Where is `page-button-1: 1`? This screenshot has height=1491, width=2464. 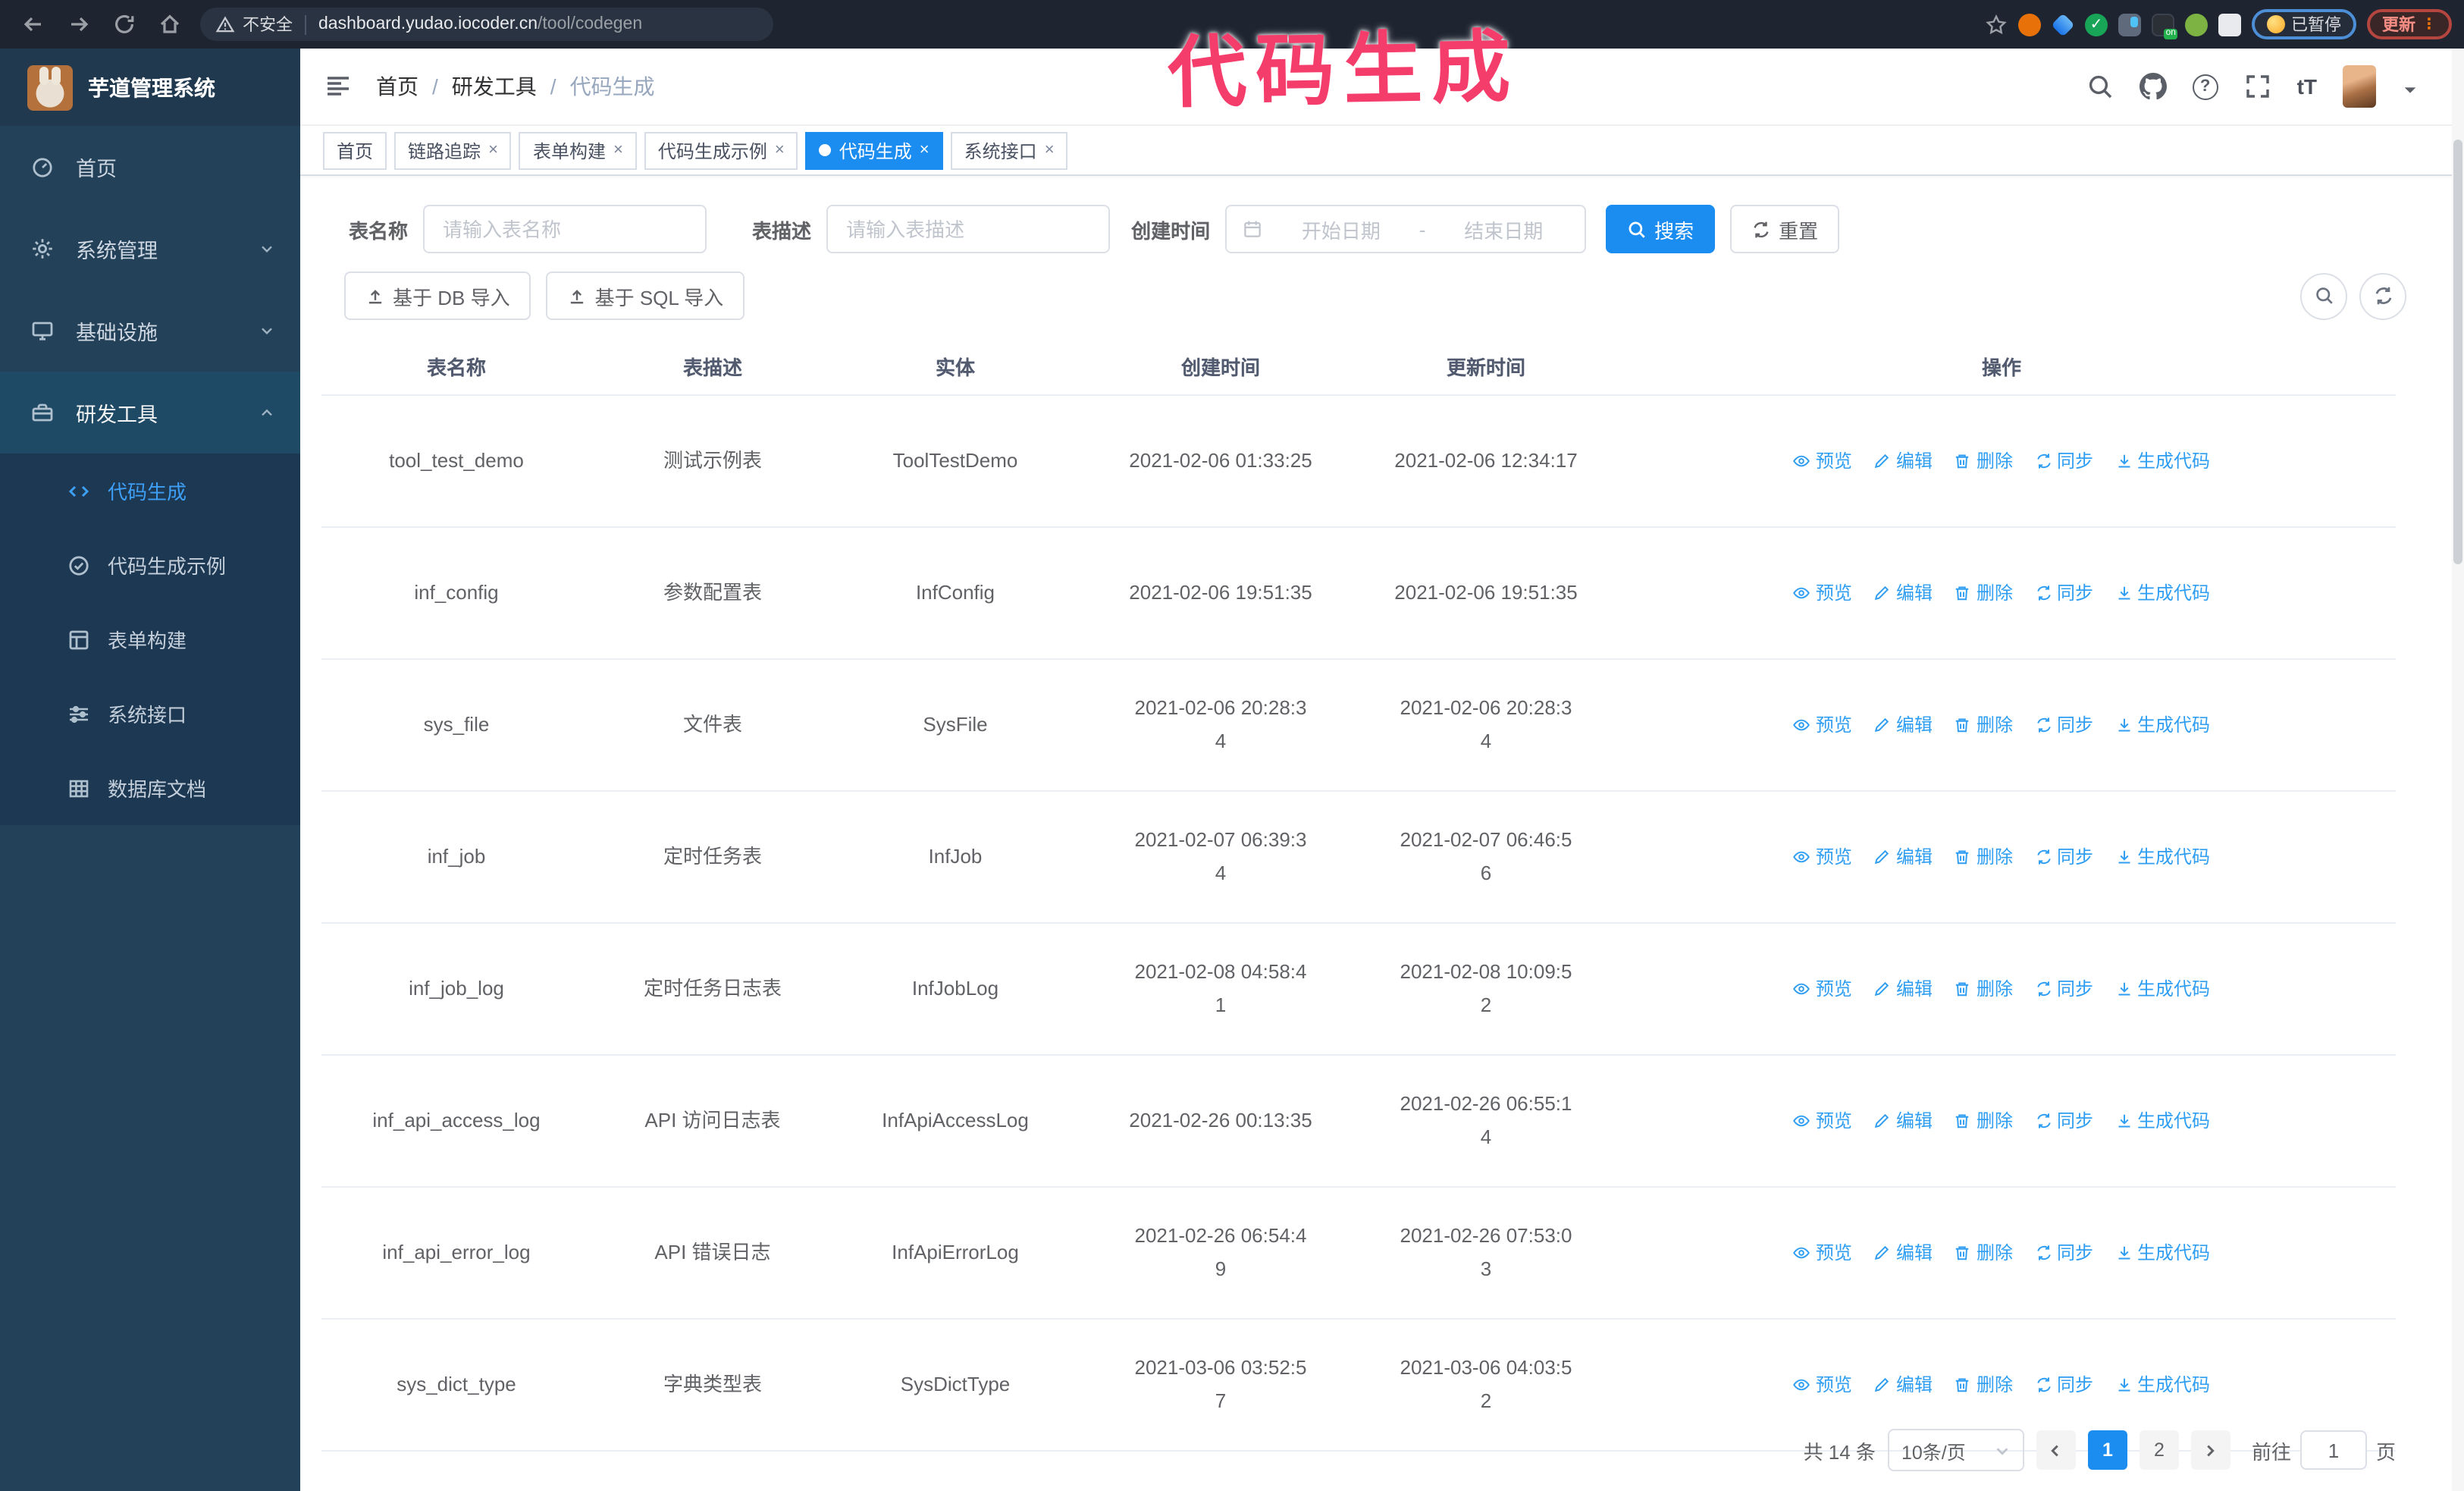 page-button-1: 1 is located at coordinates (2107, 1450).